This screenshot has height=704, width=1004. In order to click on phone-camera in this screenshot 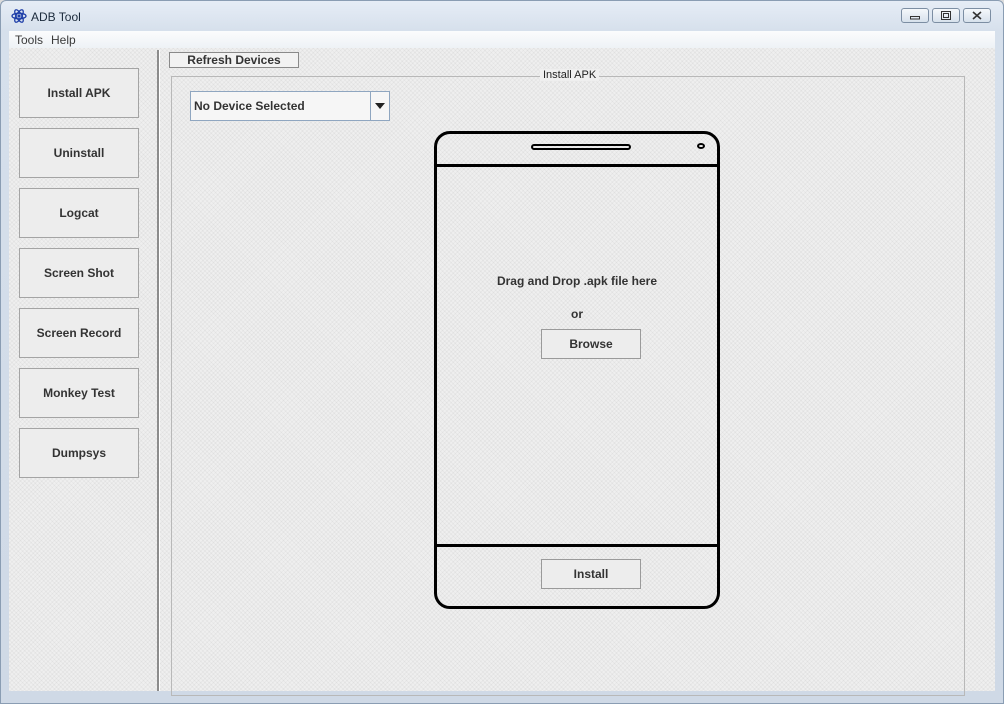, I will do `click(701, 146)`.